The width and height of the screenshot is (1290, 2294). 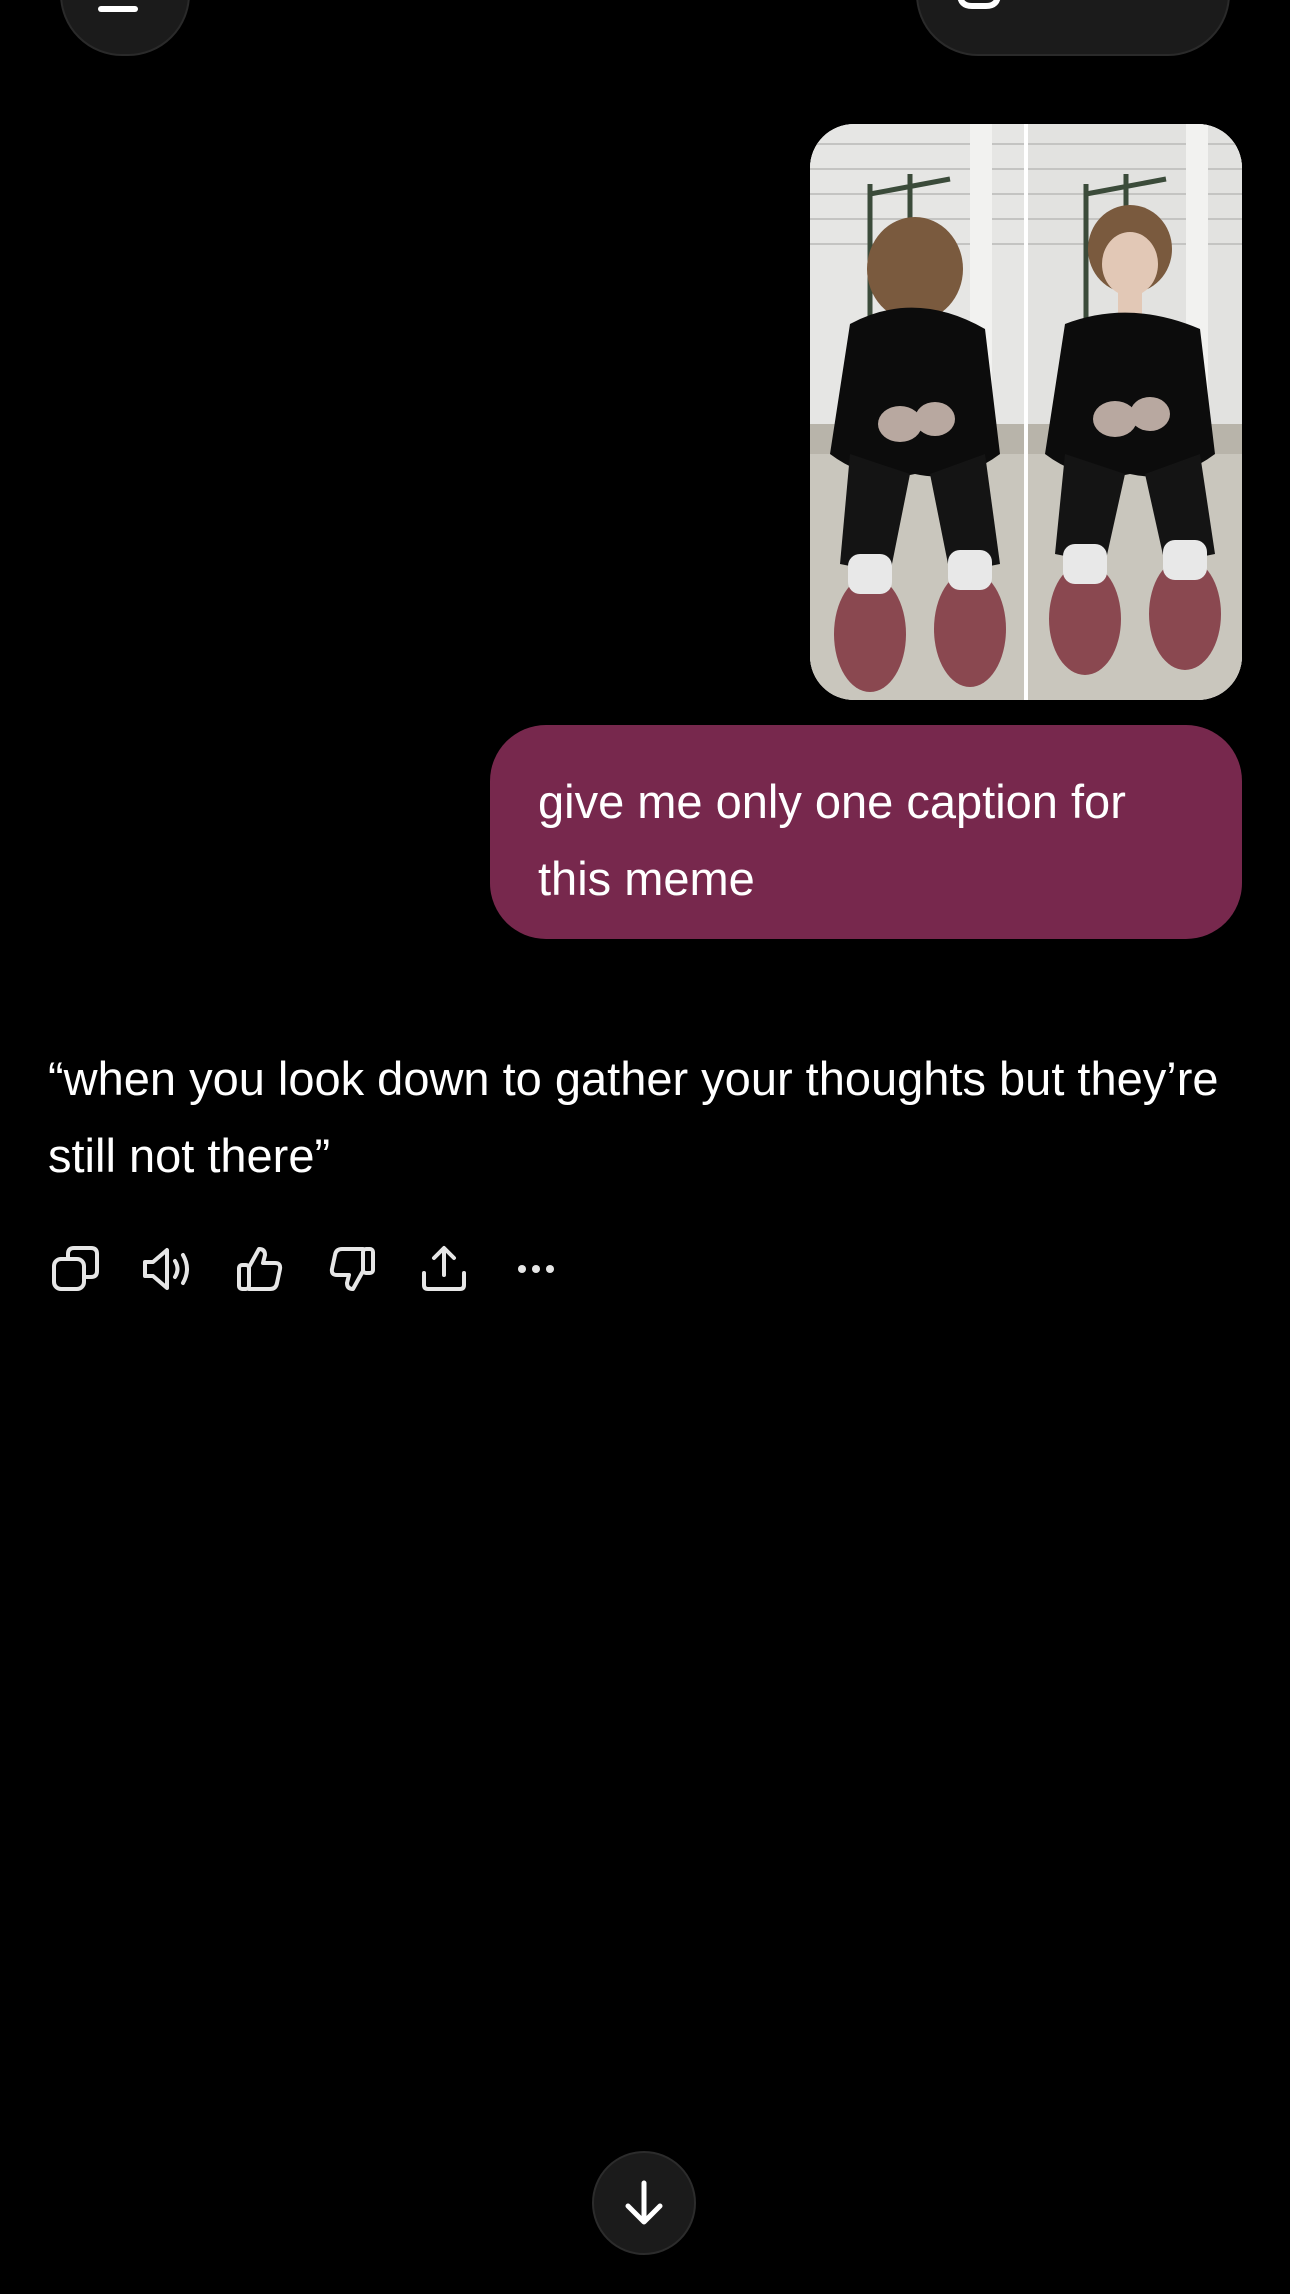 What do you see at coordinates (979, 4) in the screenshot?
I see `new-chat-icon` at bounding box center [979, 4].